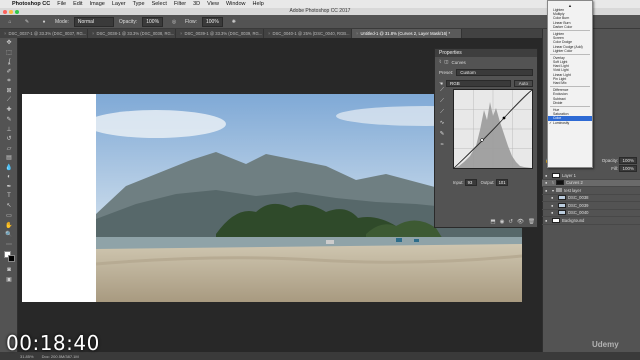 This screenshot has height=360, width=640. What do you see at coordinates (139, 4) in the screenshot?
I see `menu-type: Type` at bounding box center [139, 4].